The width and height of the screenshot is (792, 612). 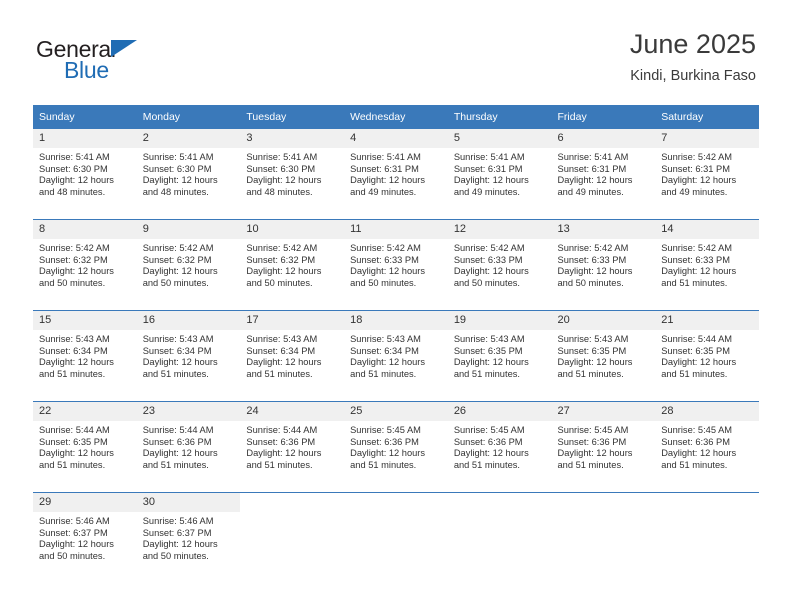 I want to click on page-title: June 2025, so click(x=692, y=44).